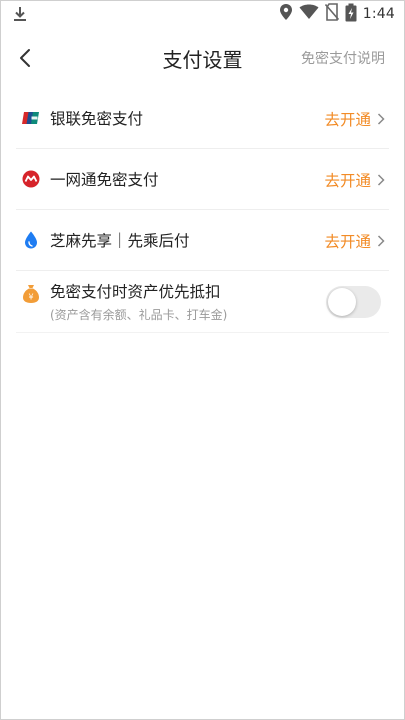 The image size is (405, 720). Describe the element at coordinates (120, 241) in the screenshot. I see `list-item-label: 芝麻先享｜先乘后付` at that location.